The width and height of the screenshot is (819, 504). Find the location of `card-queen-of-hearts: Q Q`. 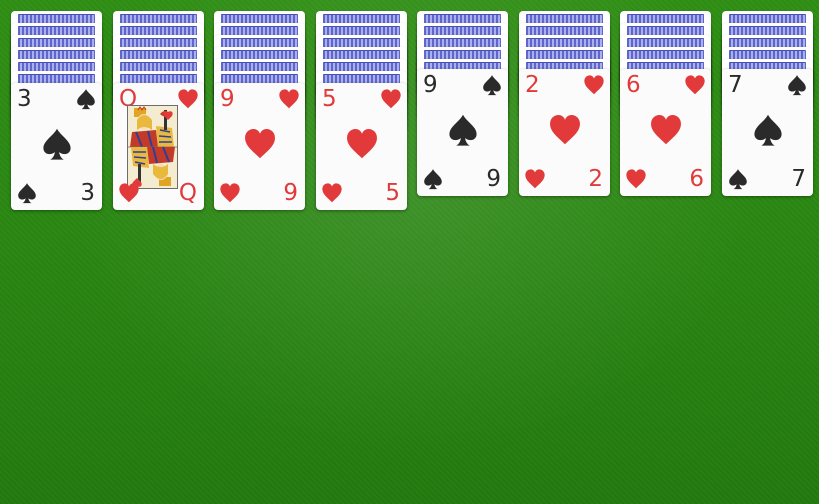

card-queen-of-hearts: Q Q is located at coordinates (158, 146).